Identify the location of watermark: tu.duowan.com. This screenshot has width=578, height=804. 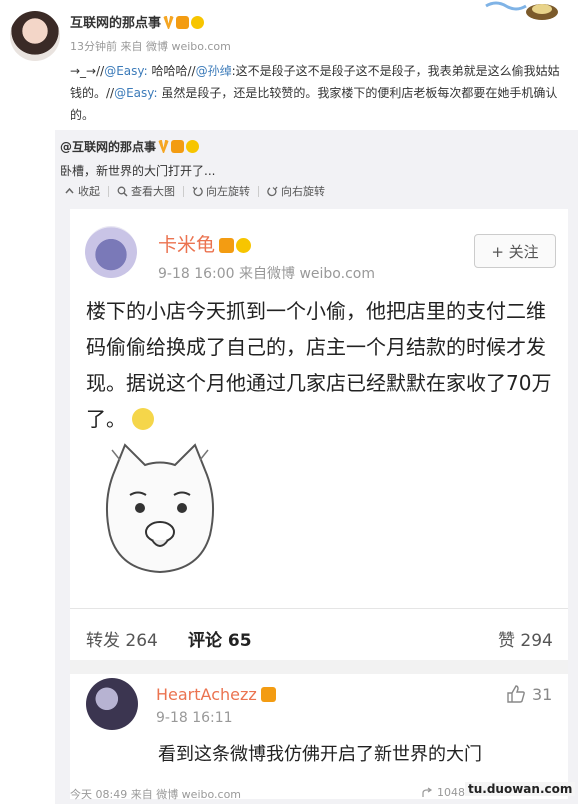
(520, 789).